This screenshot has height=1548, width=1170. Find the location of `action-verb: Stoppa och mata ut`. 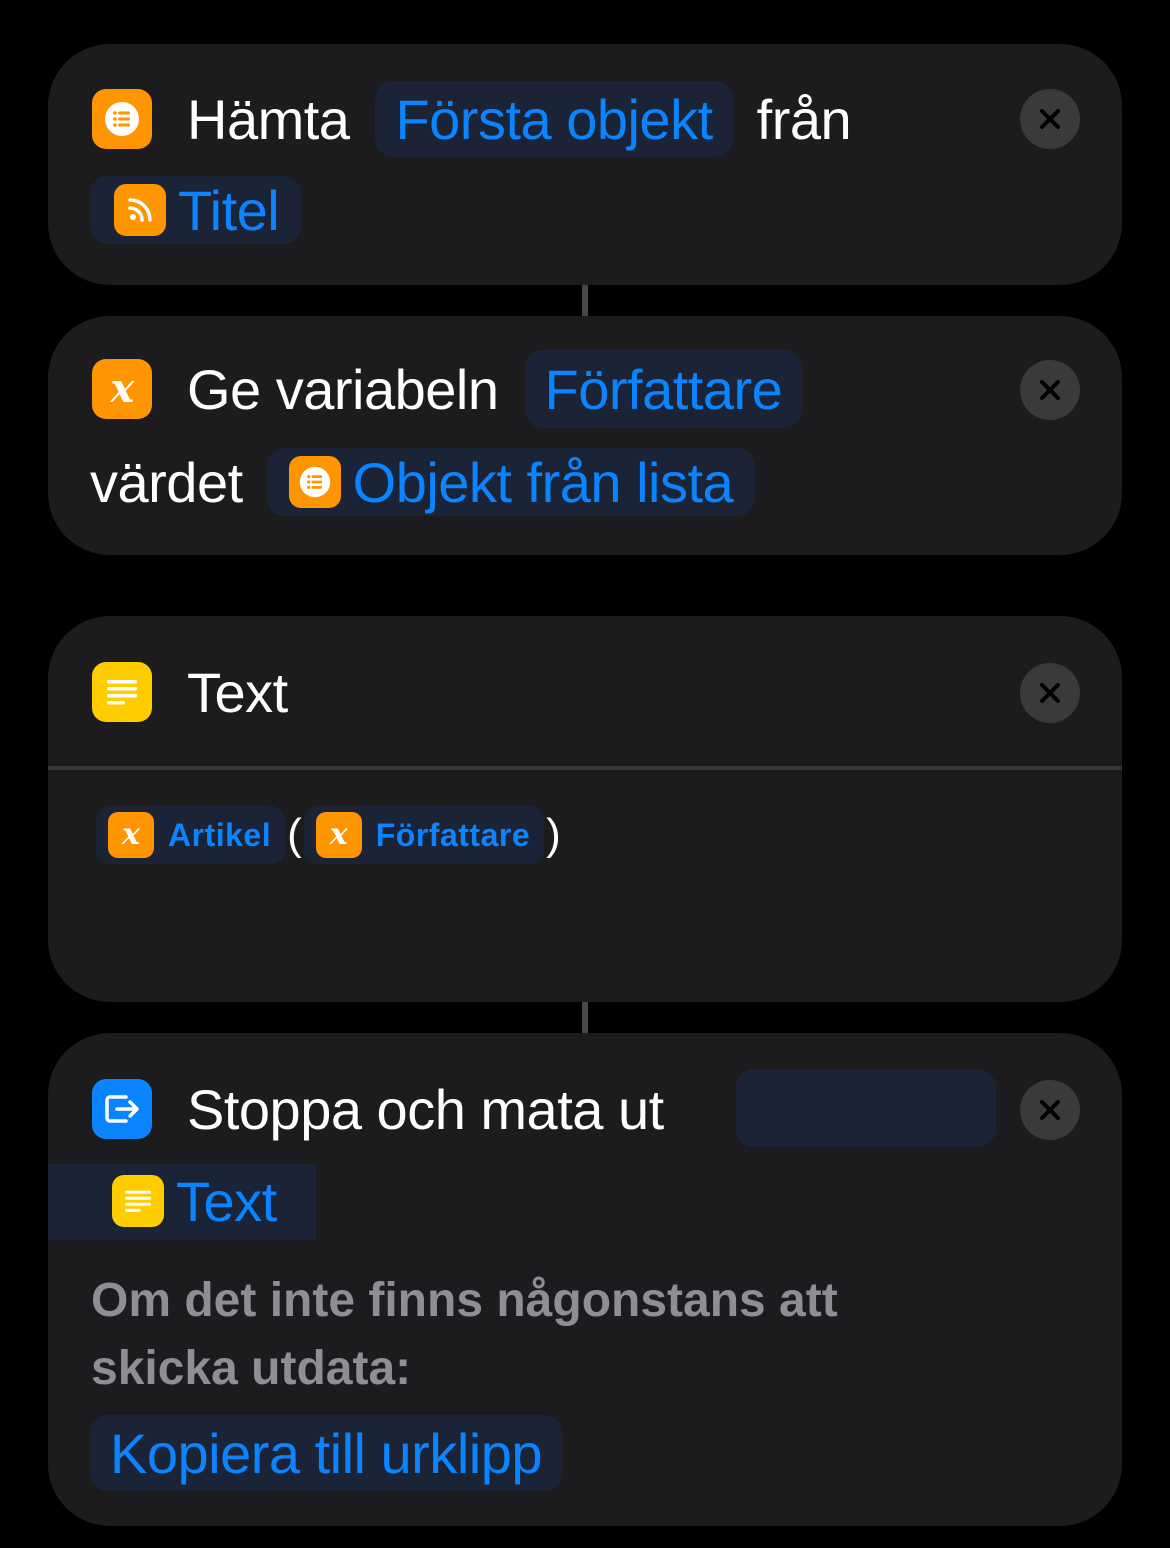

action-verb: Stoppa och mata ut is located at coordinates (425, 1109).